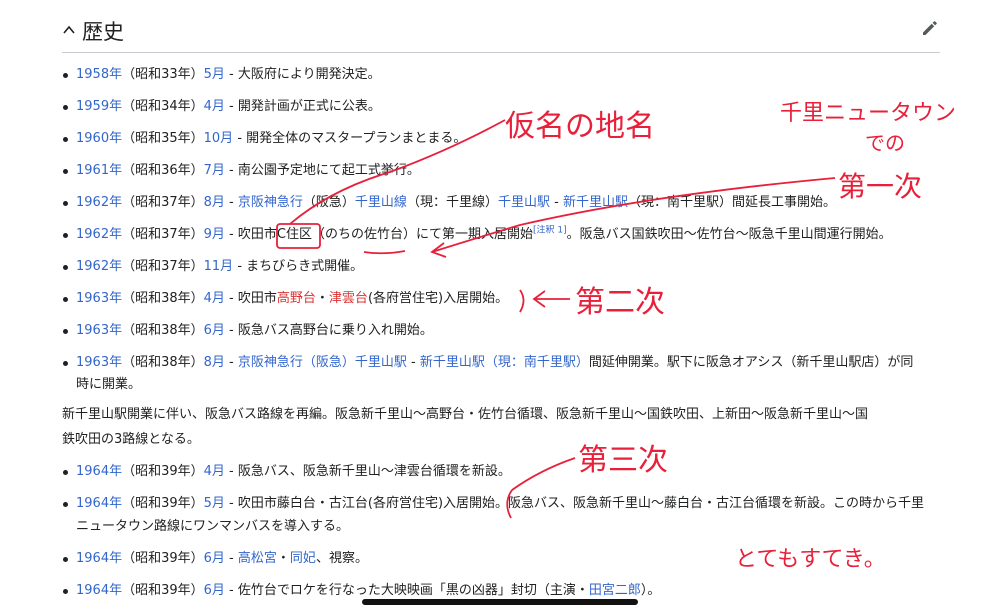 The height and width of the screenshot is (612, 1000). I want to click on section-header: 歴史, so click(501, 31).